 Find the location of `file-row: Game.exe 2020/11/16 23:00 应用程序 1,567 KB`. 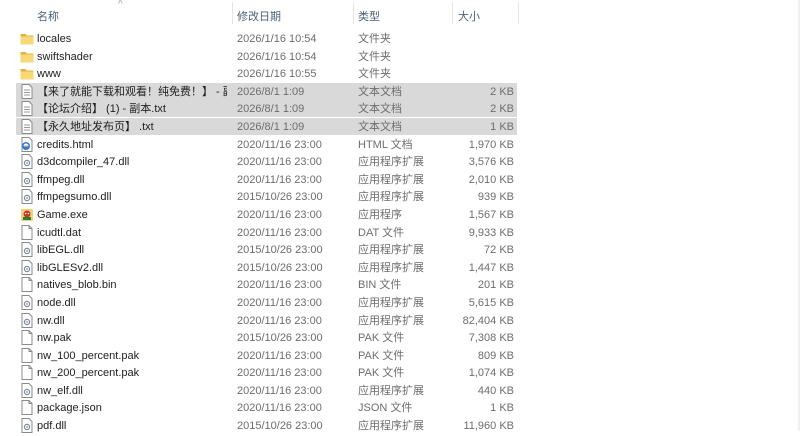

file-row: Game.exe 2020/11/16 23:00 应用程序 1,567 KB is located at coordinates (400, 215).